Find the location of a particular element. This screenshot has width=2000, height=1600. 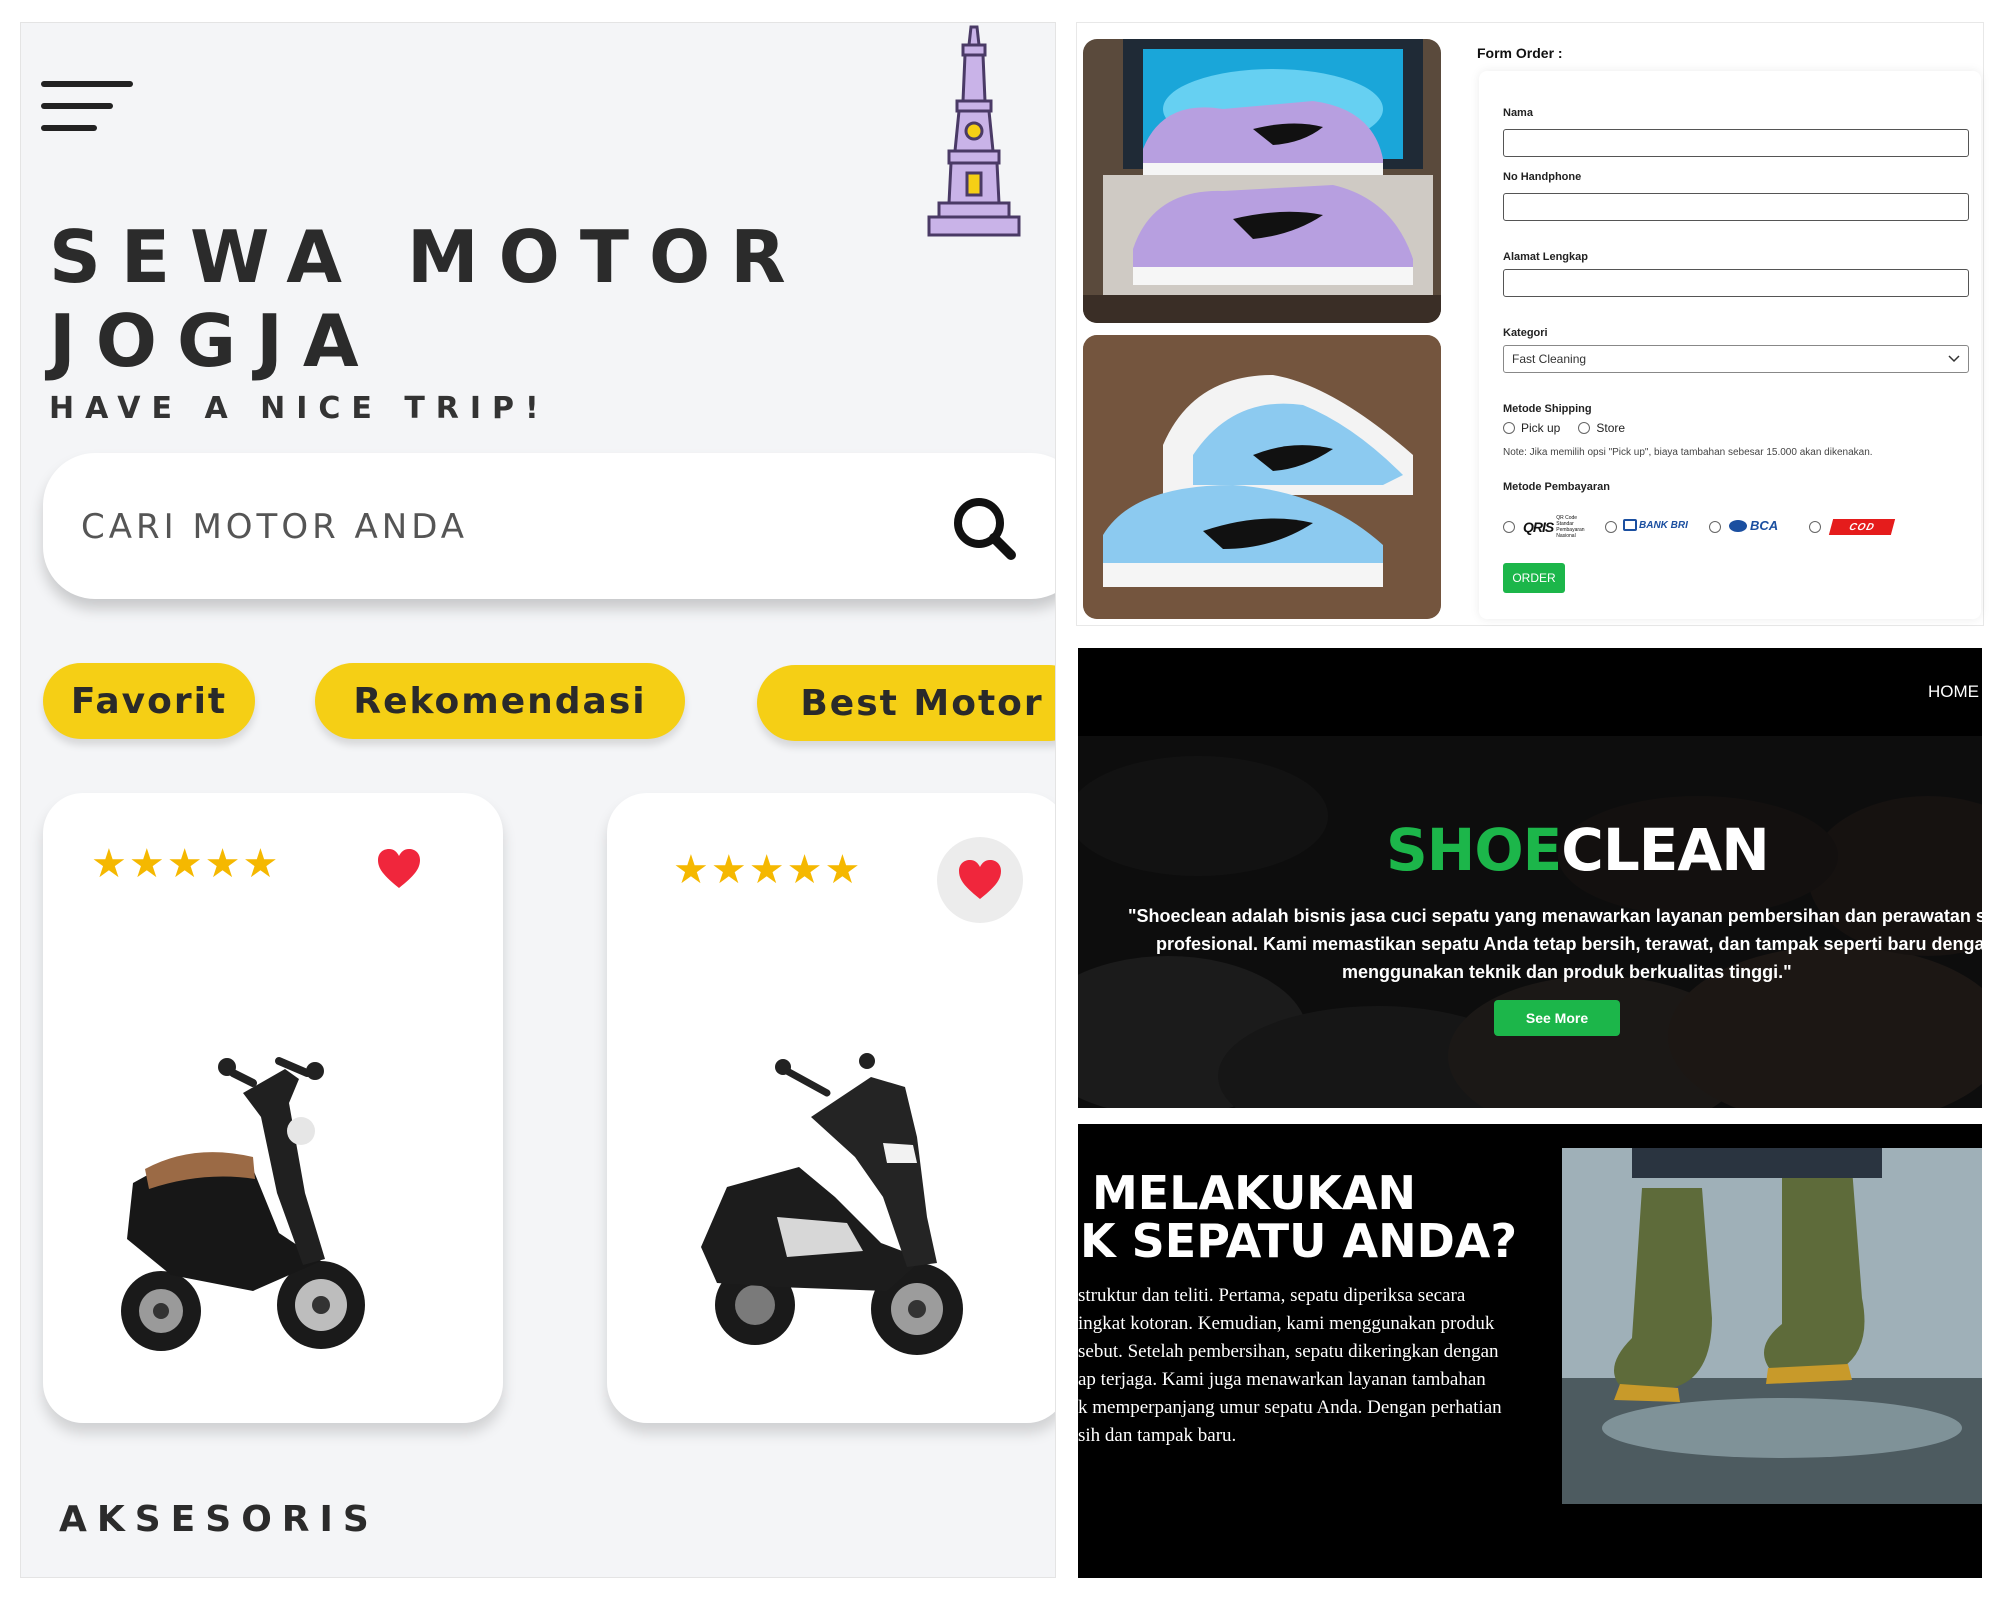

alamat-lengkap-field is located at coordinates (1736, 283).